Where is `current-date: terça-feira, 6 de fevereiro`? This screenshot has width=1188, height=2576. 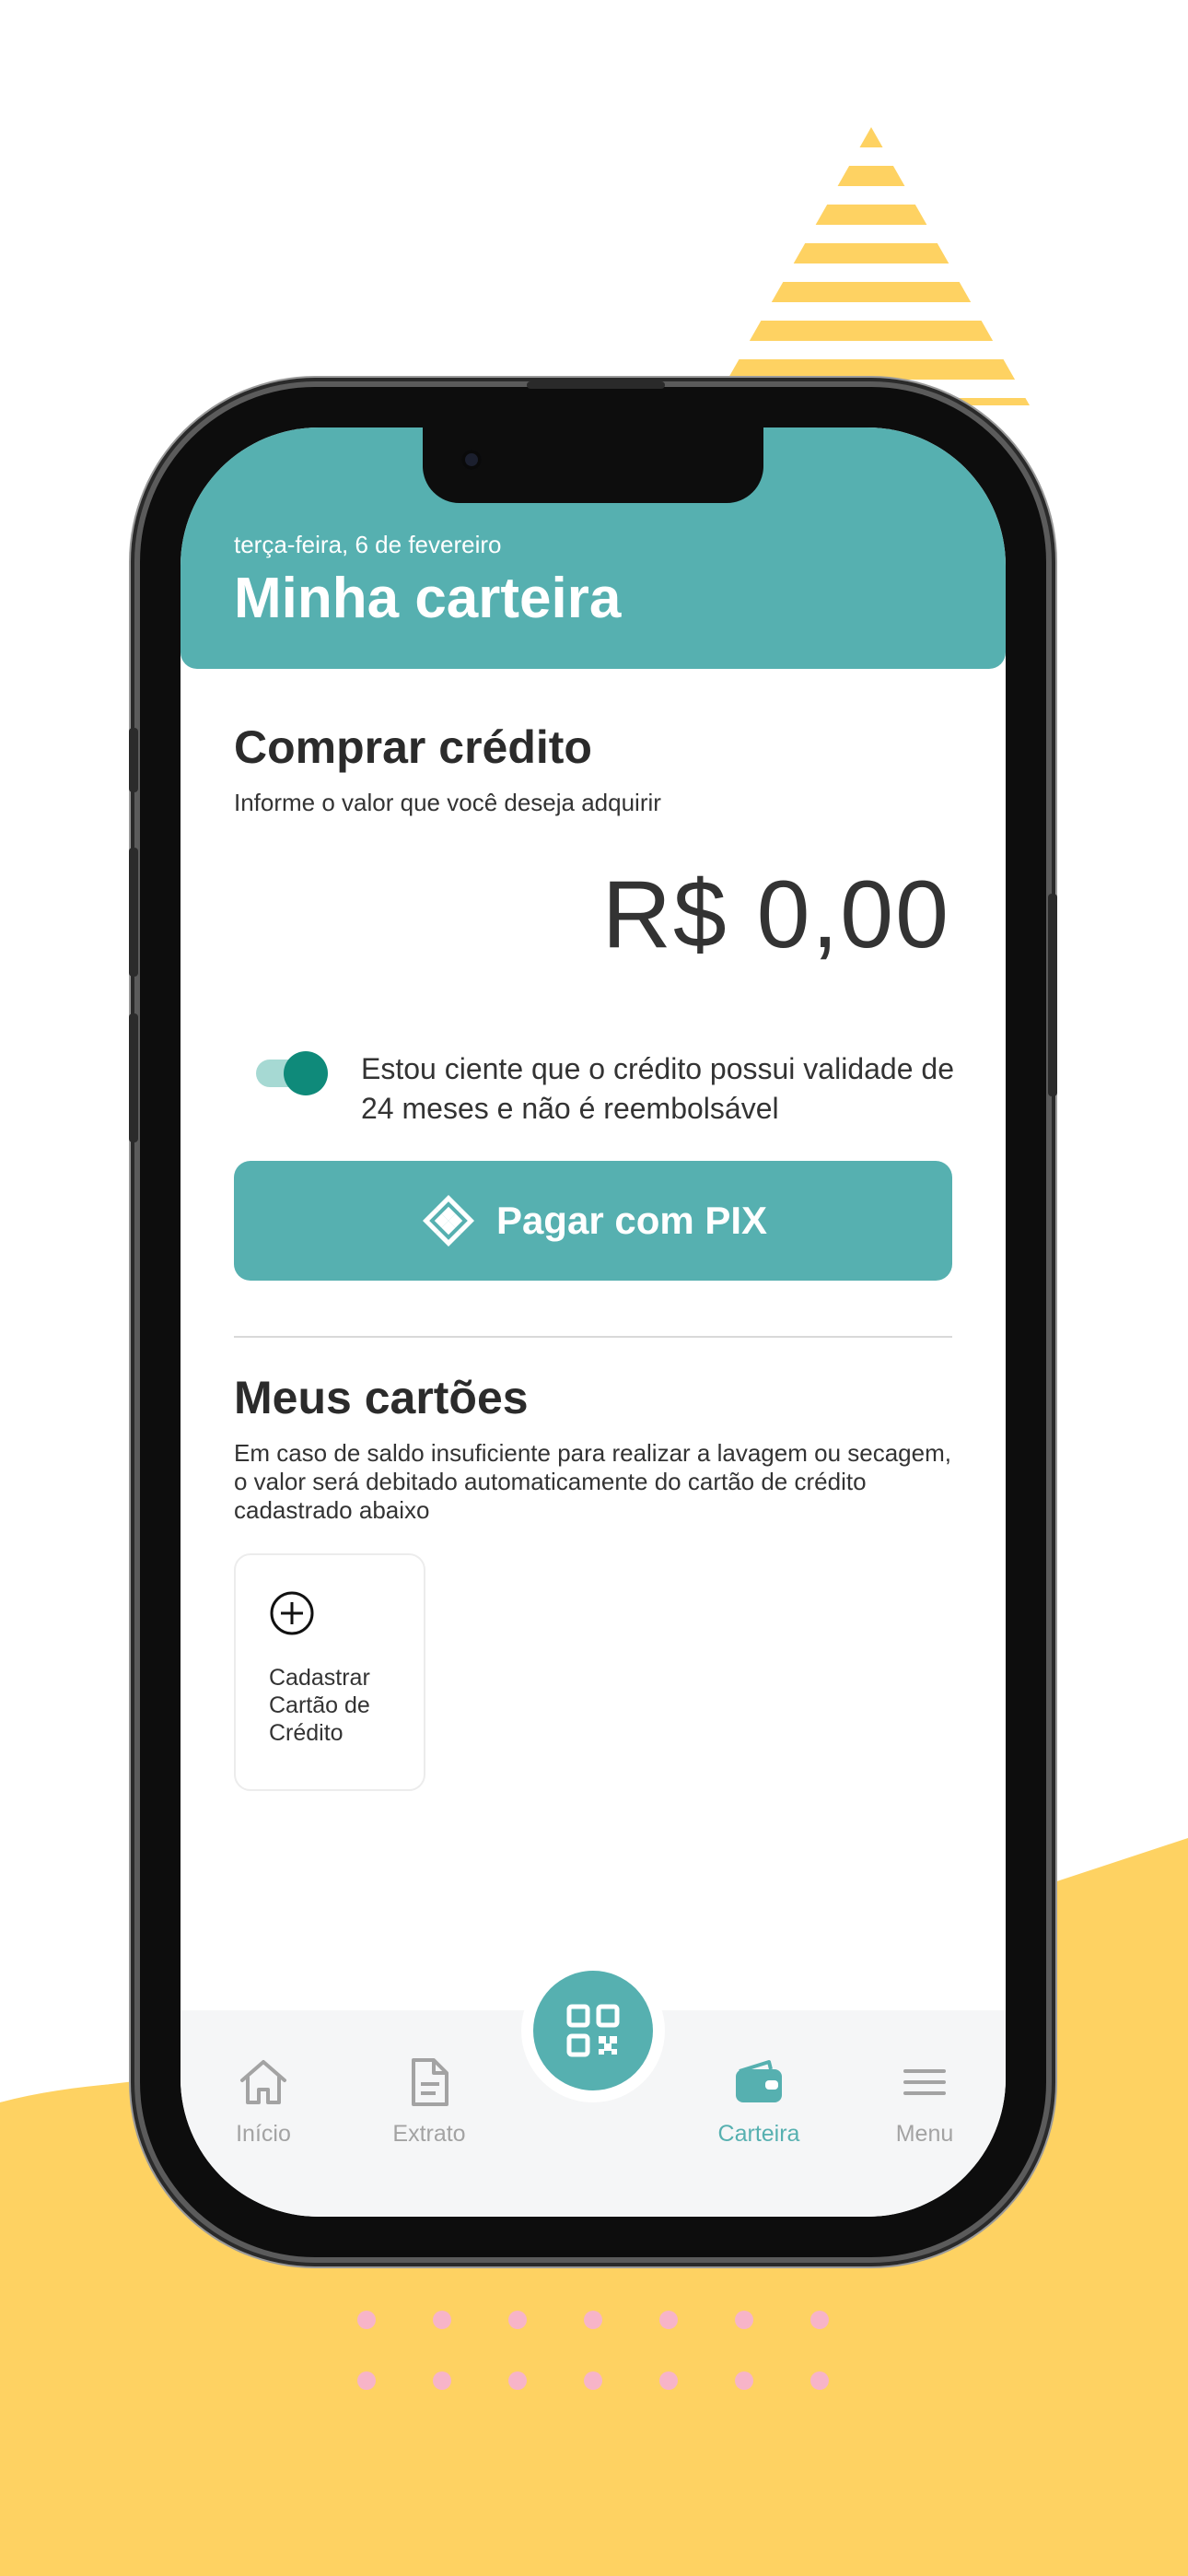 current-date: terça-feira, 6 de fevereiro is located at coordinates (368, 544).